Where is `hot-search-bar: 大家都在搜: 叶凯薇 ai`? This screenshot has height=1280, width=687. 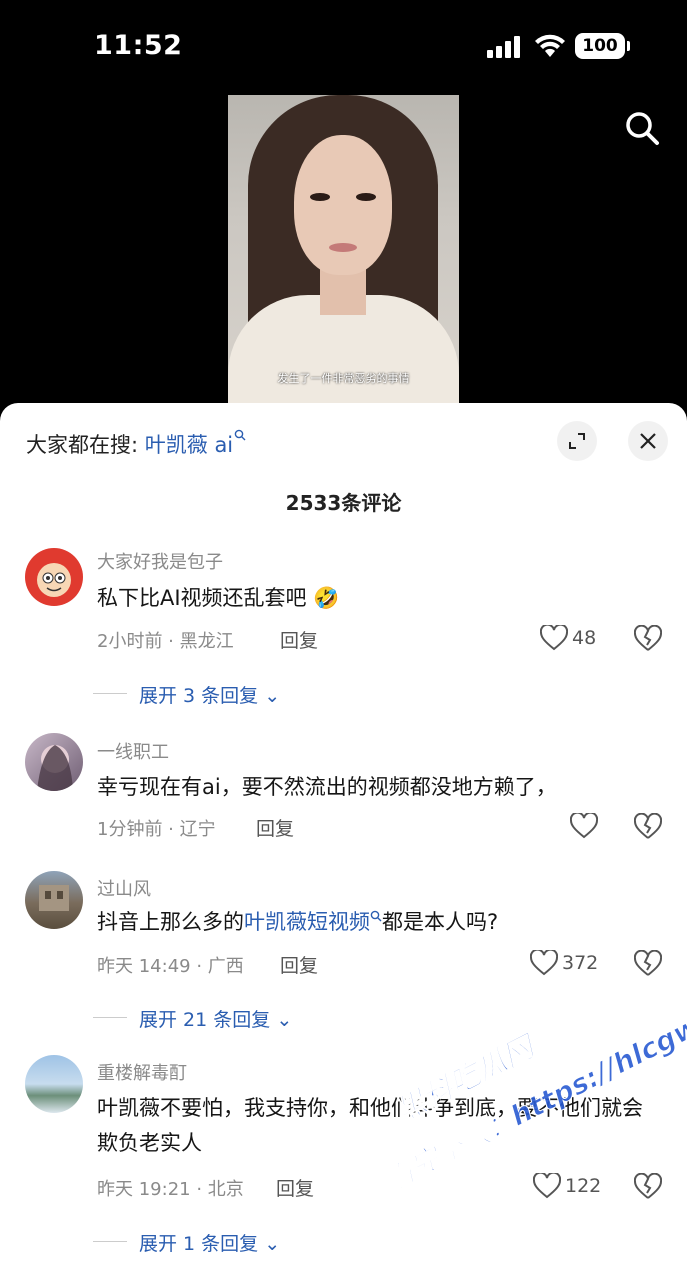 hot-search-bar: 大家都在搜: 叶凯薇 ai is located at coordinates (136, 444).